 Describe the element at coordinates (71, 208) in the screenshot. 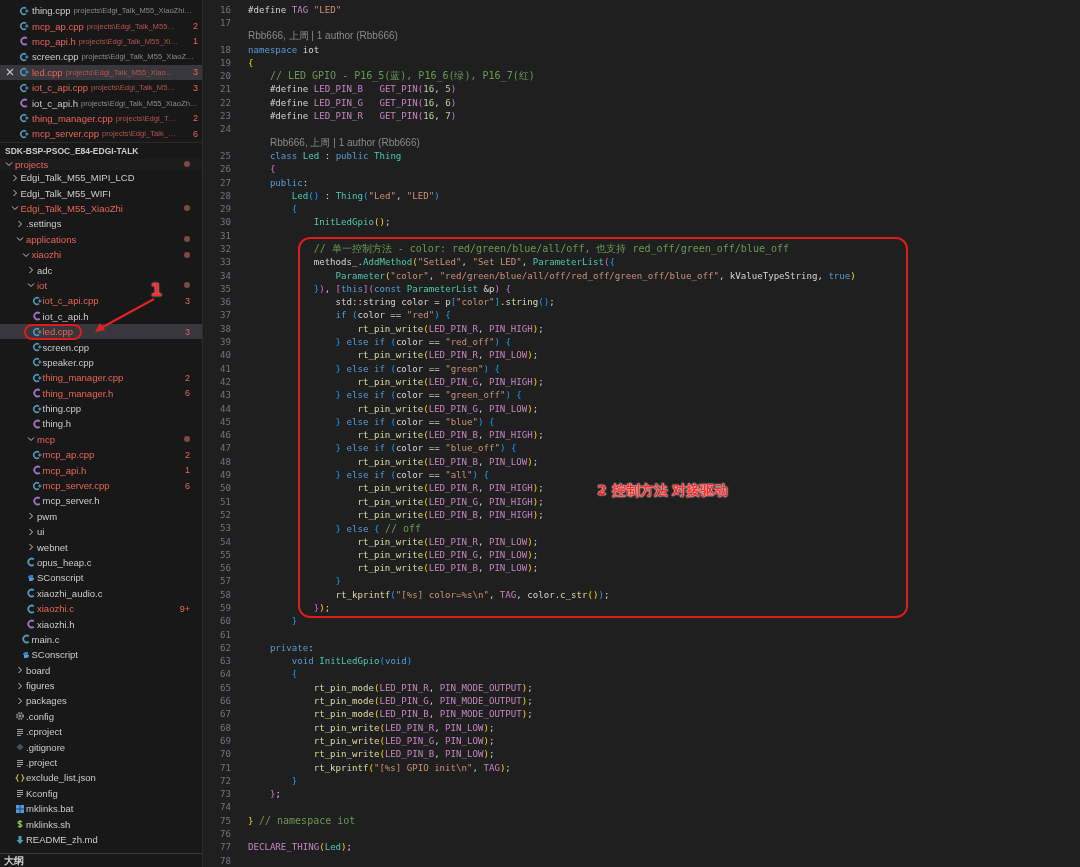

I see `folder-name: Edgi_Talk_M55_XiaoZhi` at that location.